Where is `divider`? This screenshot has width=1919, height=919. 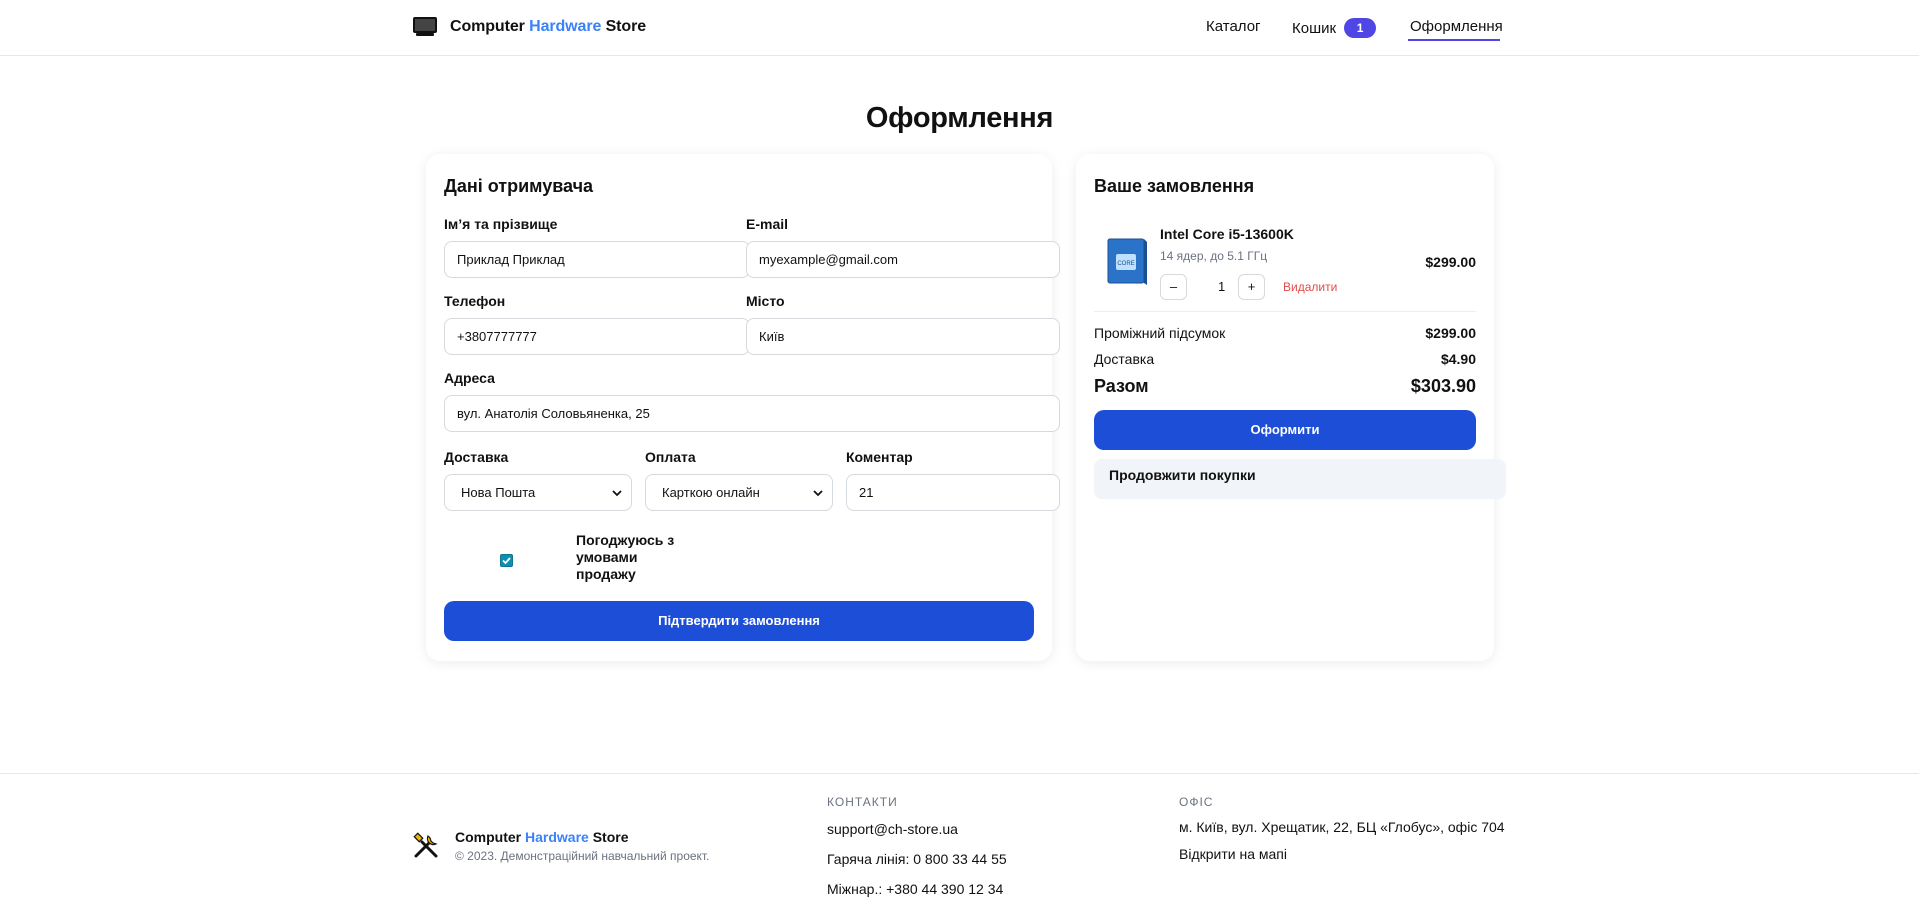
divider is located at coordinates (1285, 311).